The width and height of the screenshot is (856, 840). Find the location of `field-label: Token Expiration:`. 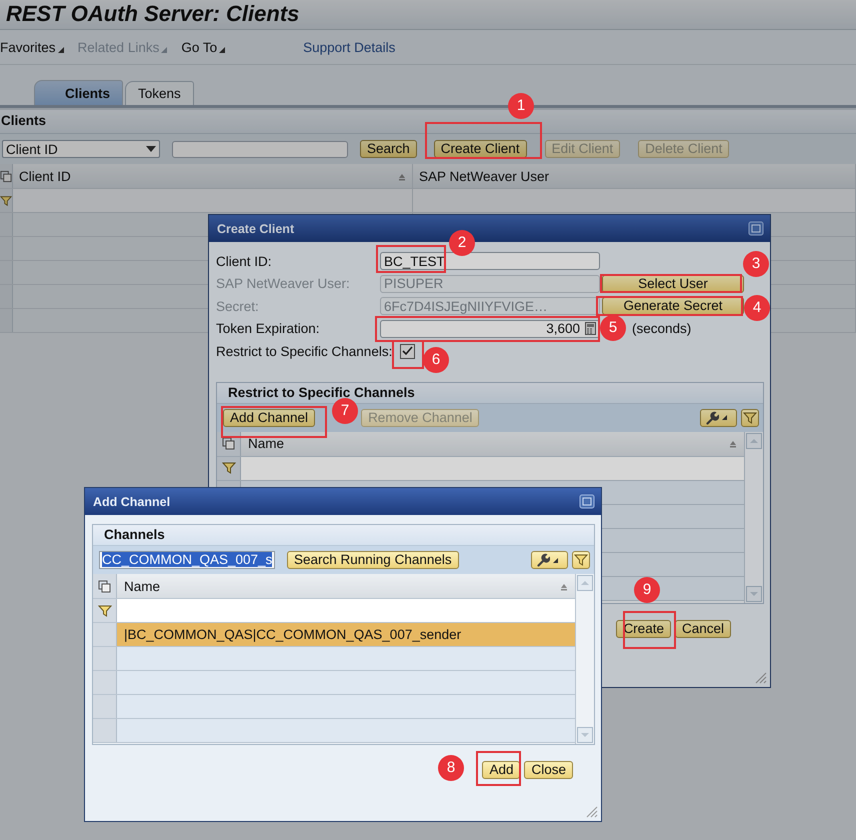

field-label: Token Expiration: is located at coordinates (268, 328).